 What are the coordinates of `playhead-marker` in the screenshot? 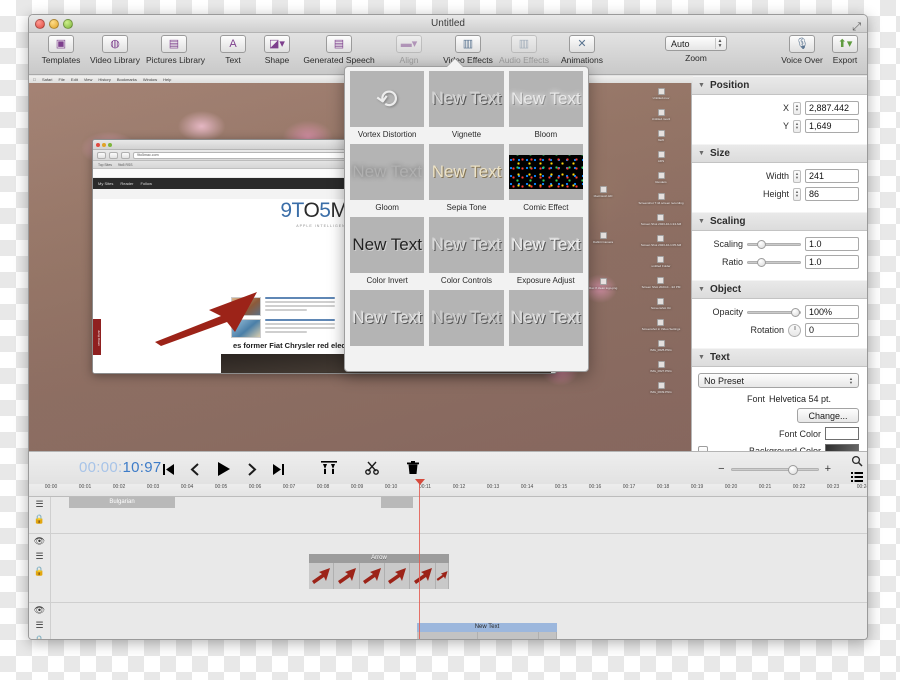 It's located at (420, 482).